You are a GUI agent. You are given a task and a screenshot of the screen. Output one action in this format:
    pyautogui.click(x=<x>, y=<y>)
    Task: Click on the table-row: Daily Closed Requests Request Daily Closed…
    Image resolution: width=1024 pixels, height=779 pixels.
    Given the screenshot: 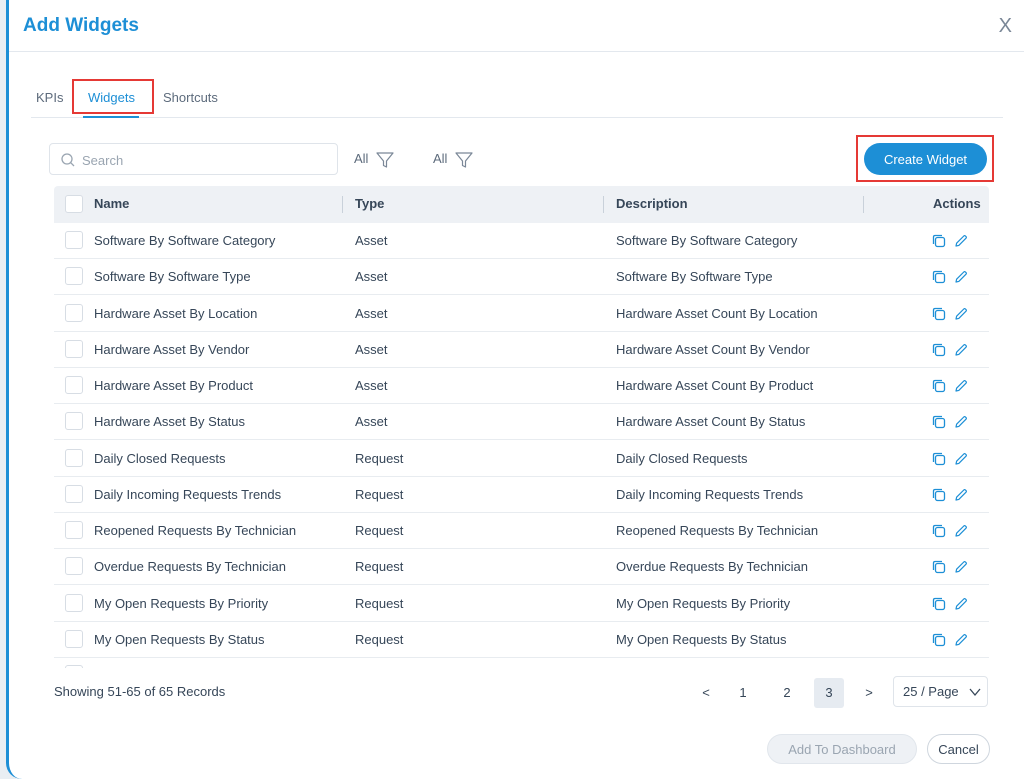 What is the action you would take?
    pyautogui.click(x=521, y=459)
    